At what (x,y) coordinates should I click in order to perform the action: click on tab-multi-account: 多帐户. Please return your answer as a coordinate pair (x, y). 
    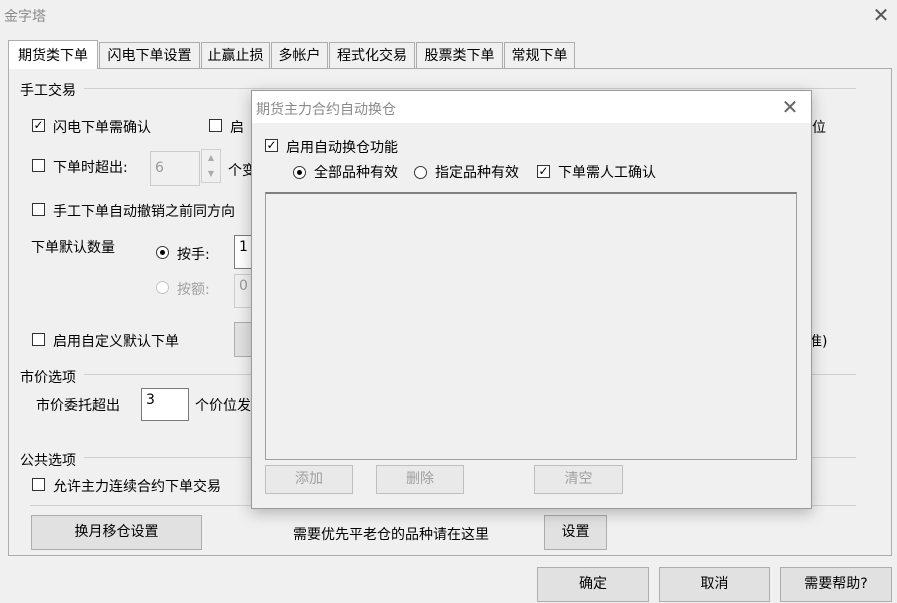
    Looking at the image, I should click on (299, 55).